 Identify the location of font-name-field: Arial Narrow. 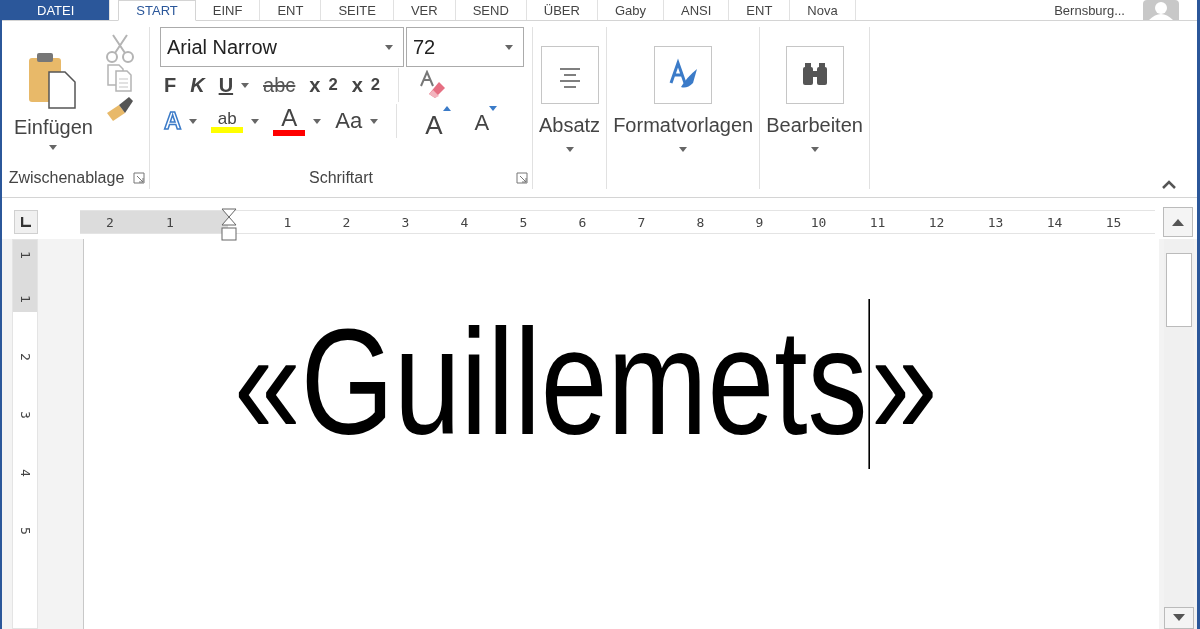
(281, 47).